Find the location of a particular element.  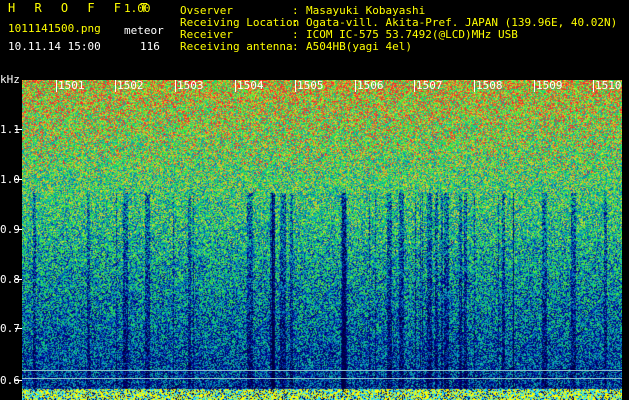

y-unit-label: kHz is located at coordinates (10, 79).